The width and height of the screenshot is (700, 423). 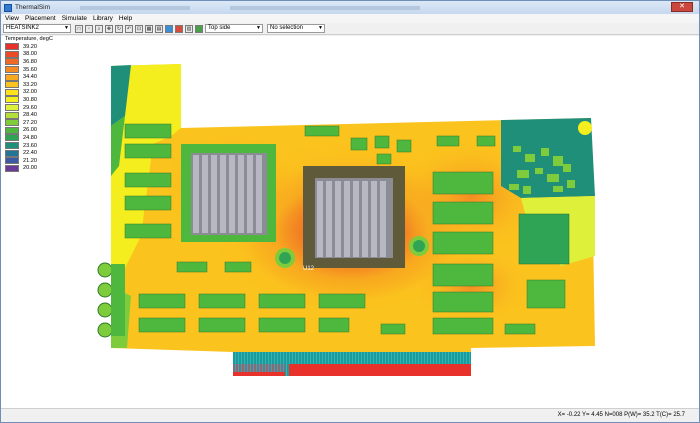 What do you see at coordinates (354, 218) in the screenshot?
I see `heatsink-center` at bounding box center [354, 218].